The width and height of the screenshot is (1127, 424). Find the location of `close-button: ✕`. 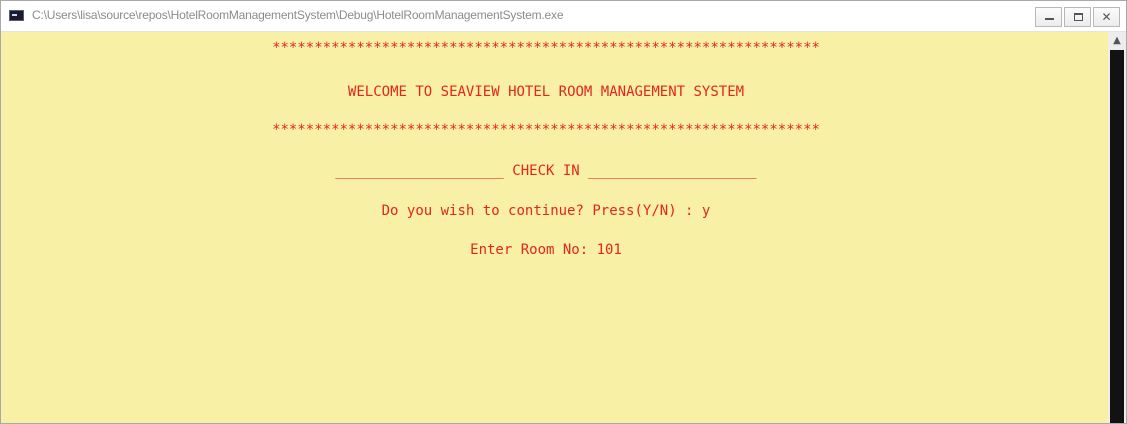

close-button: ✕ is located at coordinates (1106, 17).